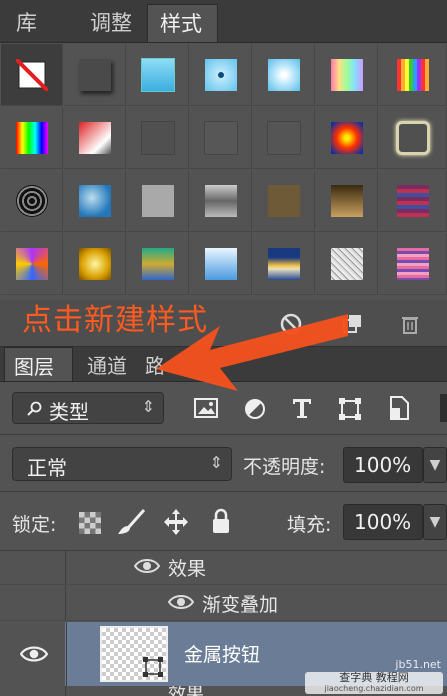 The height and width of the screenshot is (696, 447). Describe the element at coordinates (38, 364) in the screenshot. I see `tab-layers: 图层` at that location.